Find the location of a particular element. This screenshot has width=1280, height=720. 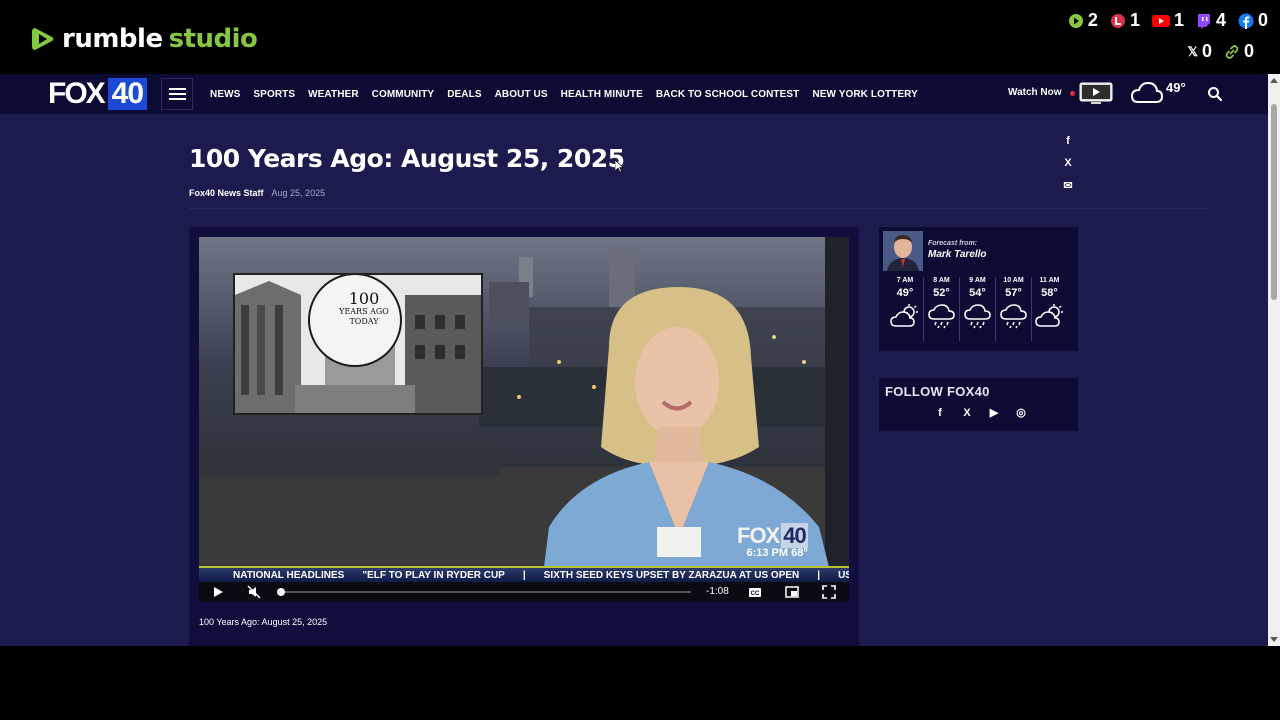

x-share-icon: X is located at coordinates (1067, 163).